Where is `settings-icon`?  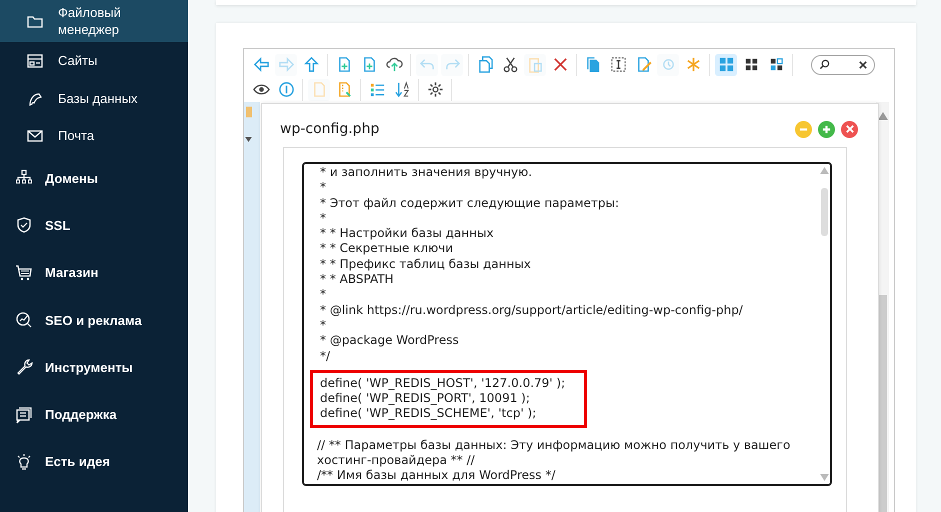 settings-icon is located at coordinates (435, 89).